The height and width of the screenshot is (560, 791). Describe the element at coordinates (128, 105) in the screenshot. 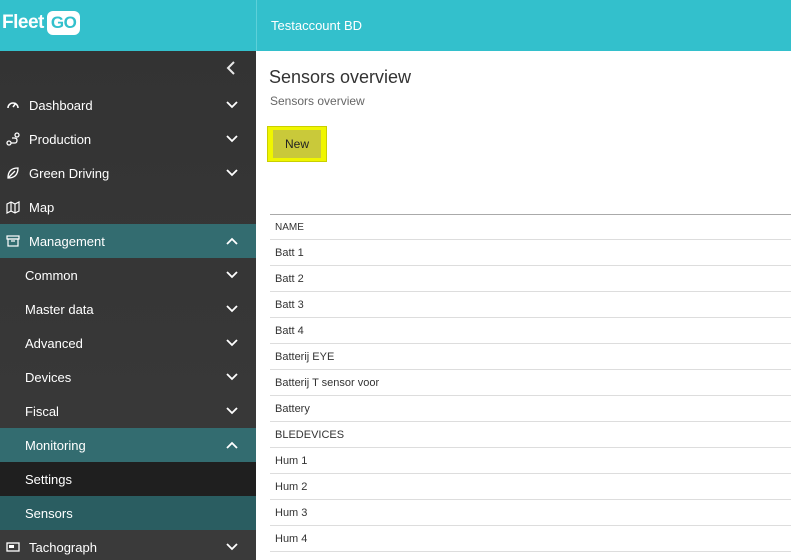

I see `sidebar-item-dashboard: Dashboard` at that location.